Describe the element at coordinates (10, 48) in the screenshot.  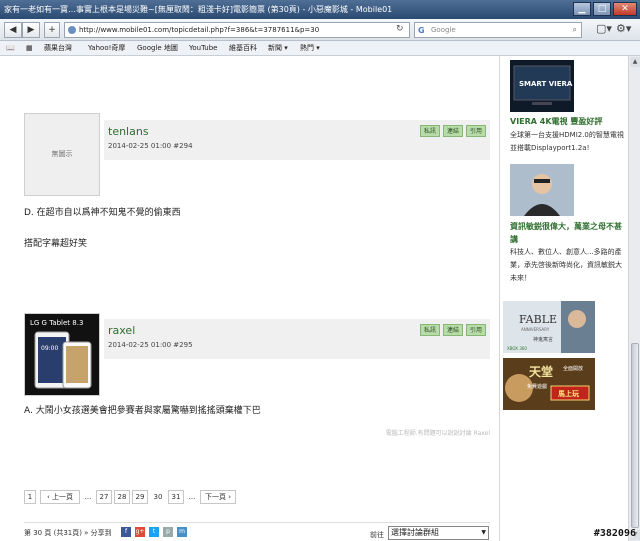
I see `bookmarks-book-icon: 📖` at that location.